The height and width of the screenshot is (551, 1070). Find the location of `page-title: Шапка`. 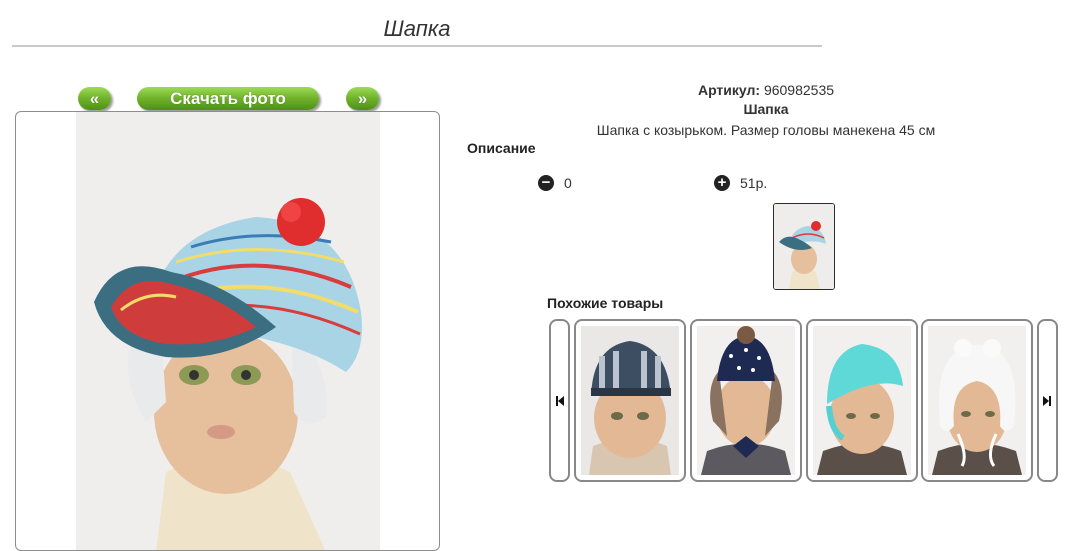

page-title: Шапка is located at coordinates (417, 28).